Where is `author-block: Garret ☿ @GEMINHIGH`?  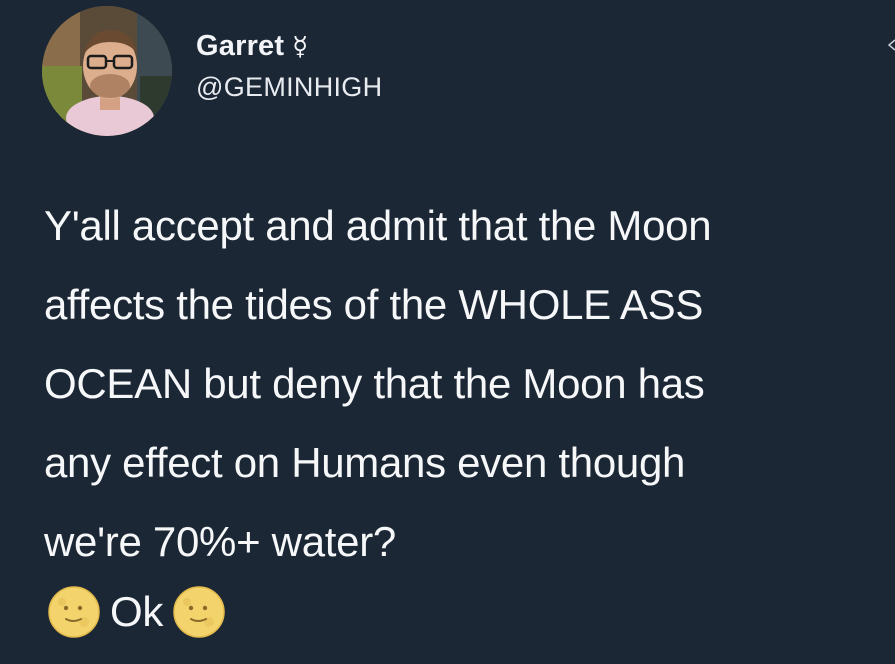 author-block: Garret ☿ @GEMINHIGH is located at coordinates (289, 64).